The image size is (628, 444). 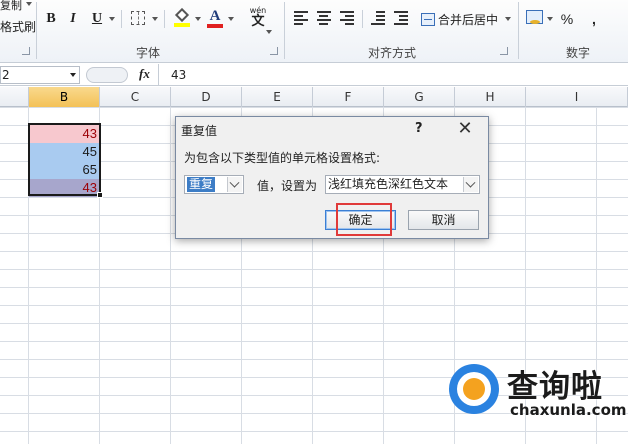 What do you see at coordinates (578, 53) in the screenshot?
I see `number-group-label: 数字` at bounding box center [578, 53].